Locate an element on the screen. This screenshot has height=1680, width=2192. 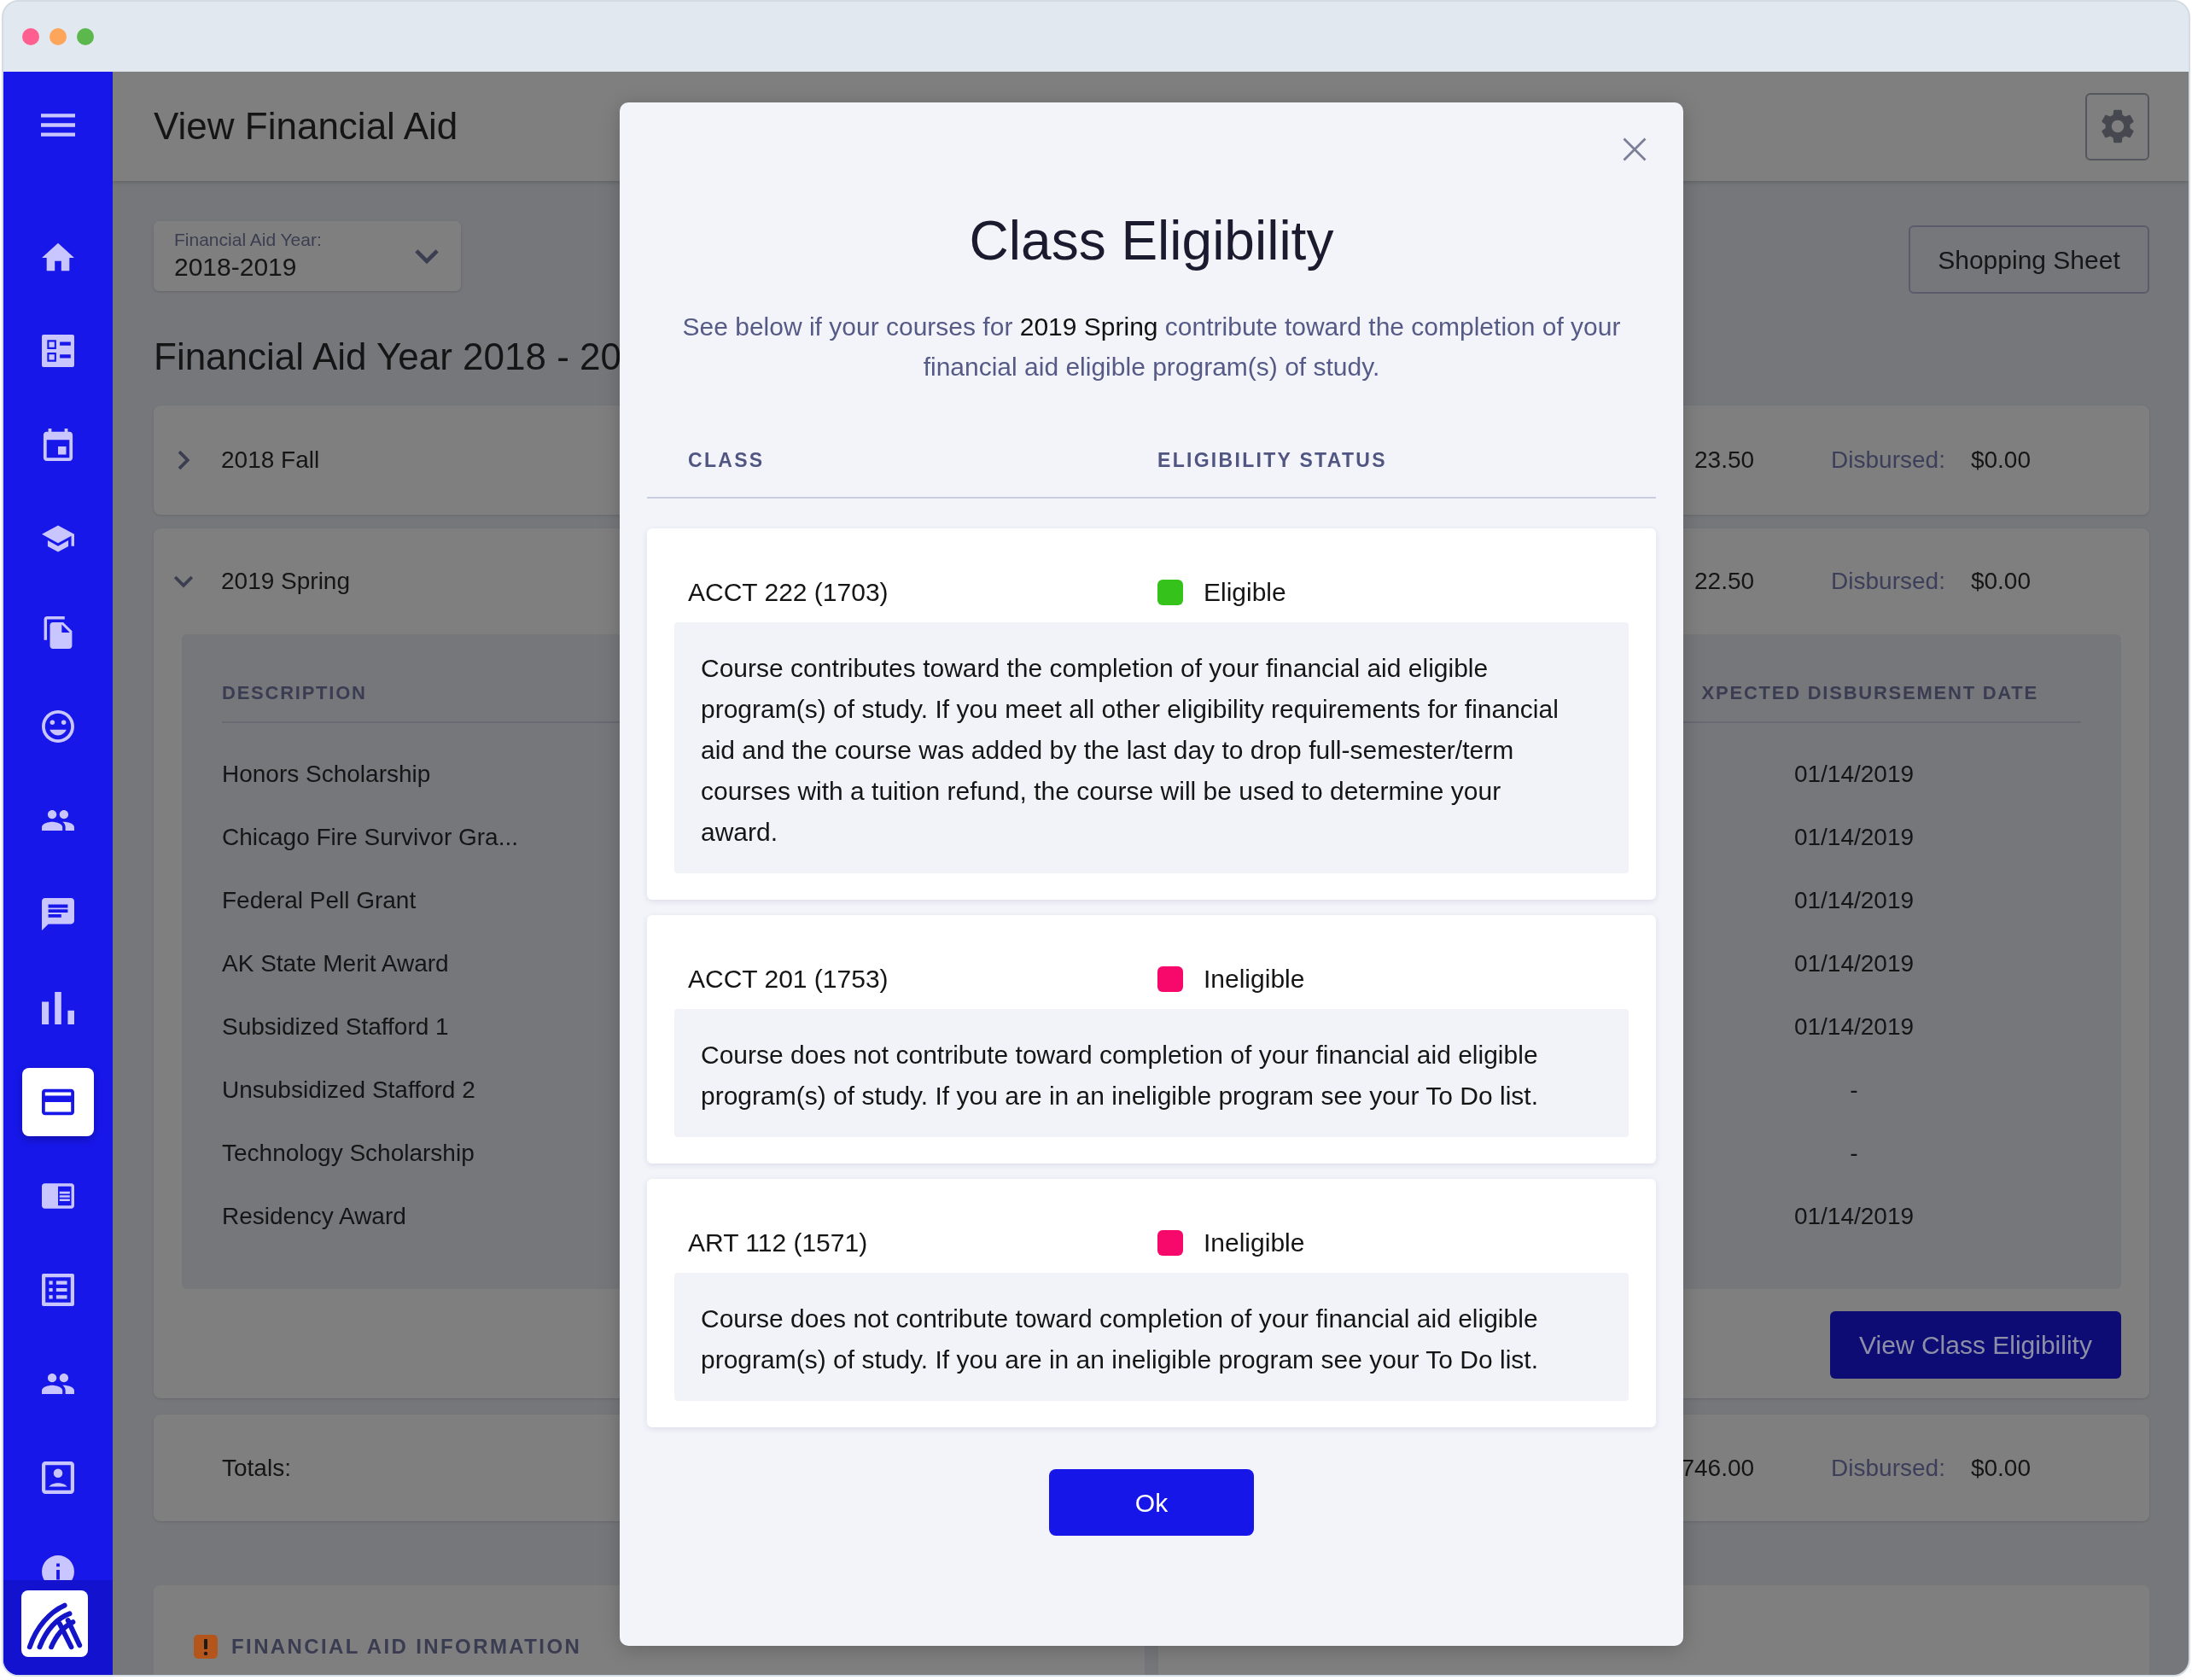
dashboard-icon is located at coordinates (58, 351).